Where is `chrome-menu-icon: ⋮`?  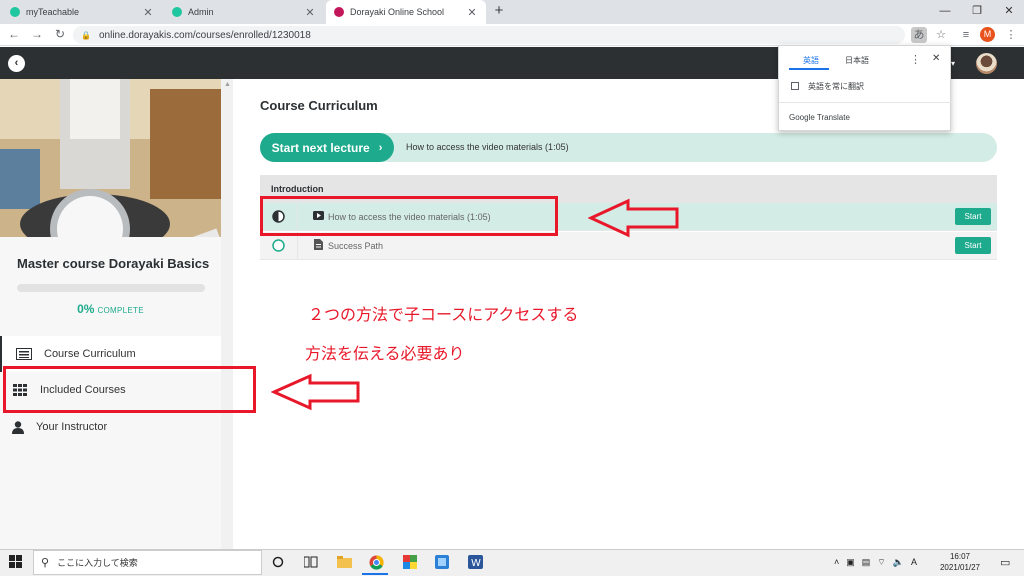 chrome-menu-icon: ⋮ is located at coordinates (1011, 35).